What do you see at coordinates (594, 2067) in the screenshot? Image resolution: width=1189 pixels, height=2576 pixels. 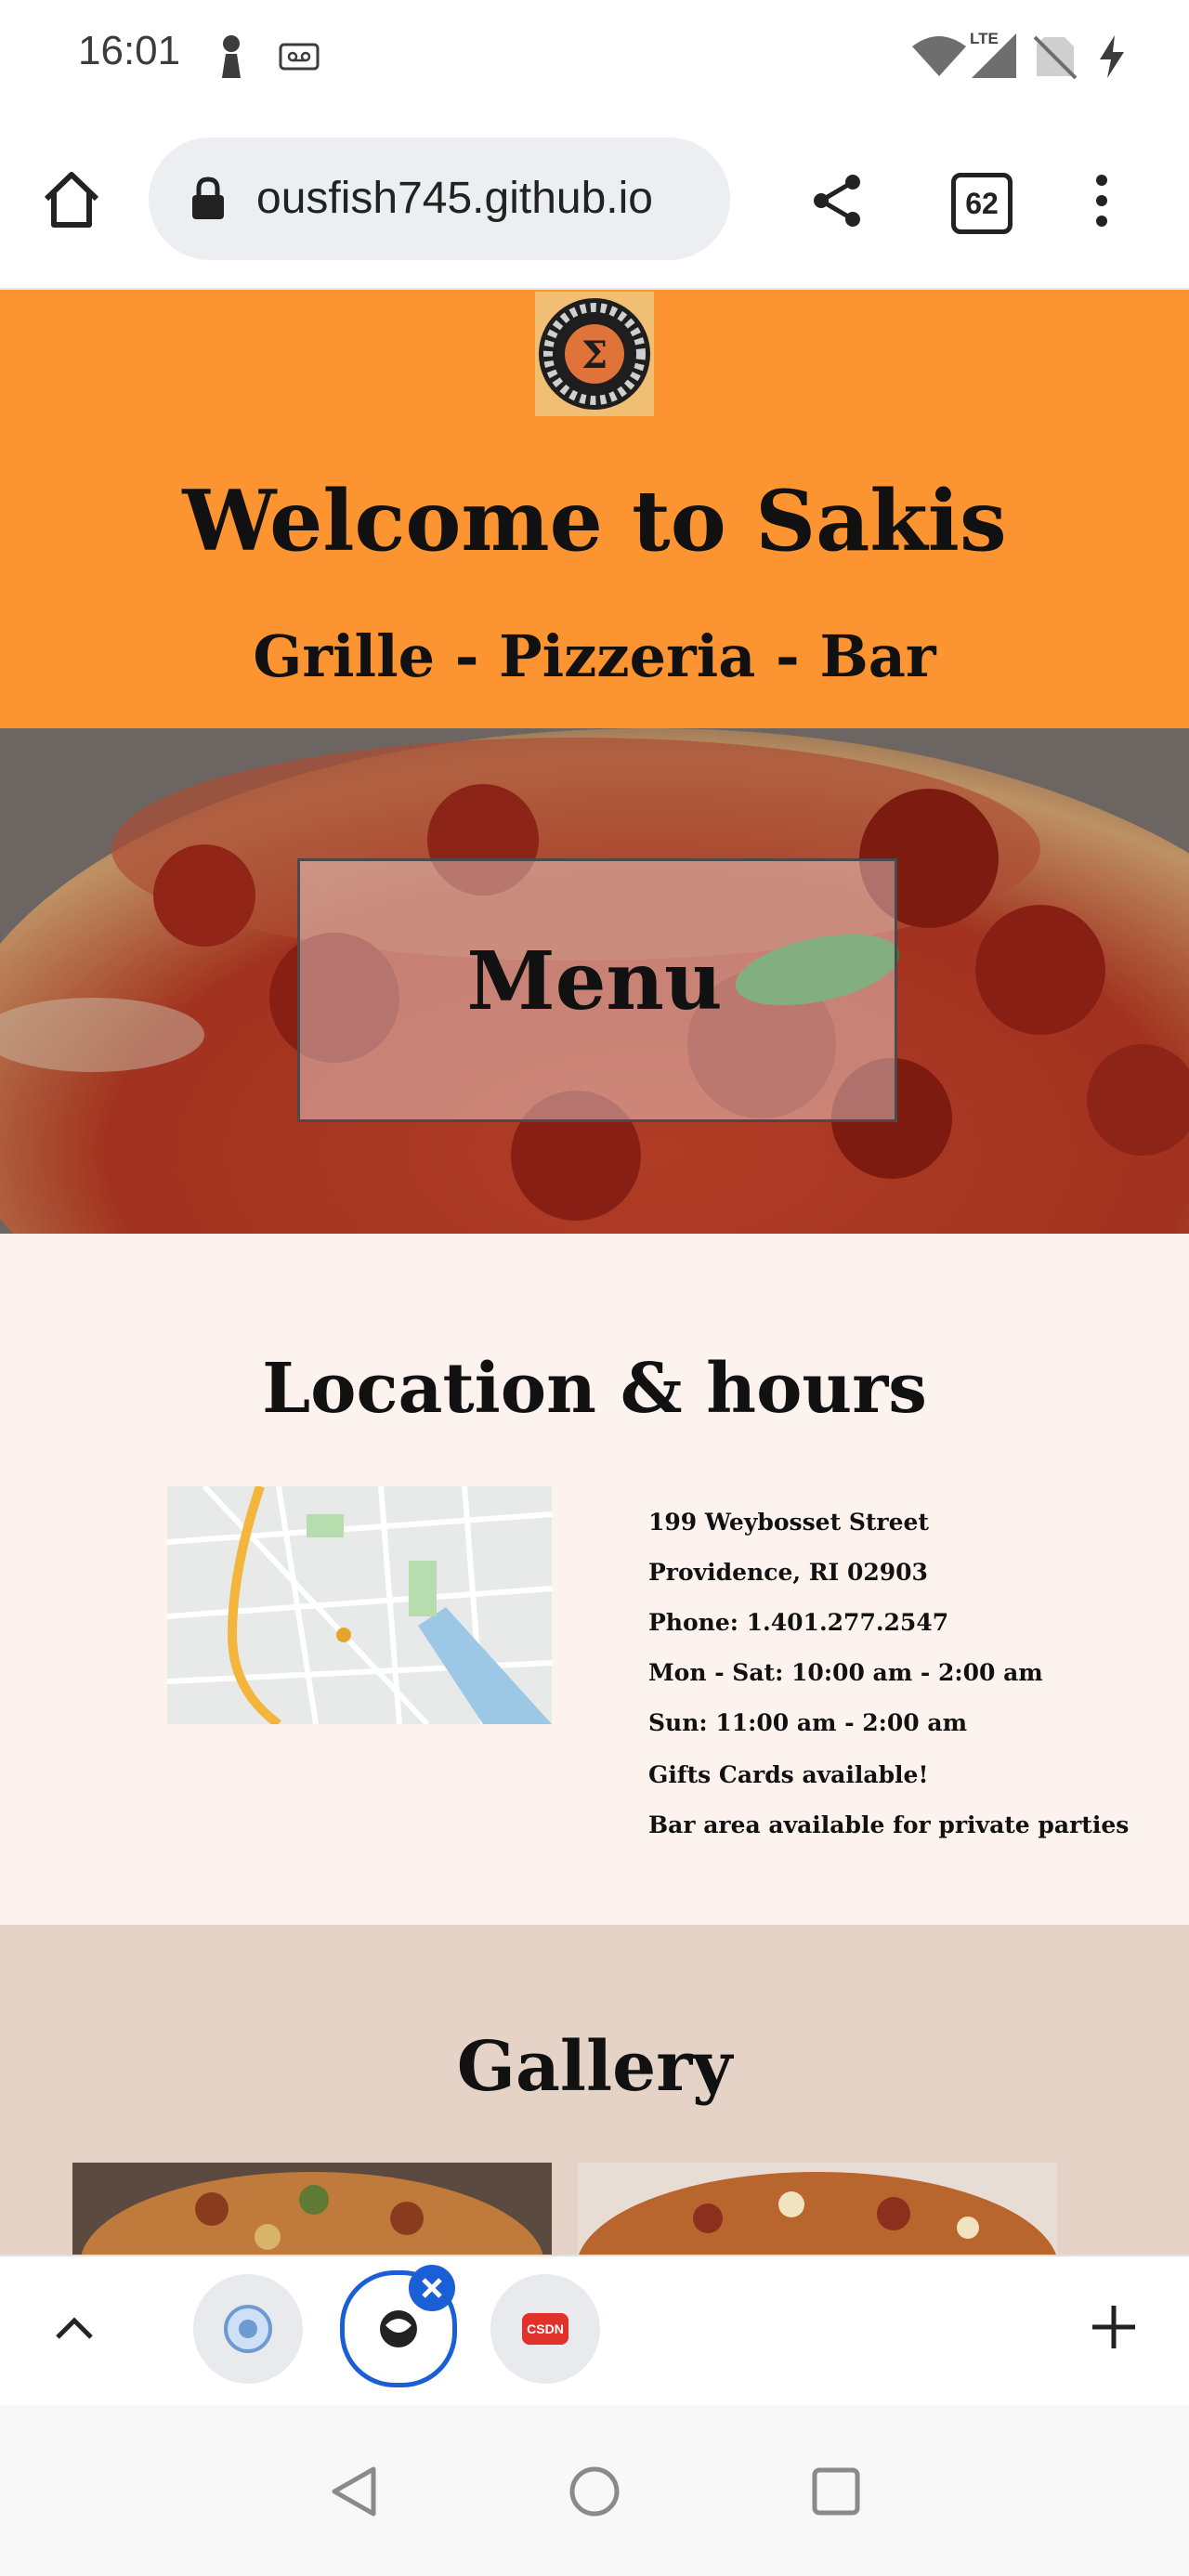 I see `gallery-title: Gallery` at bounding box center [594, 2067].